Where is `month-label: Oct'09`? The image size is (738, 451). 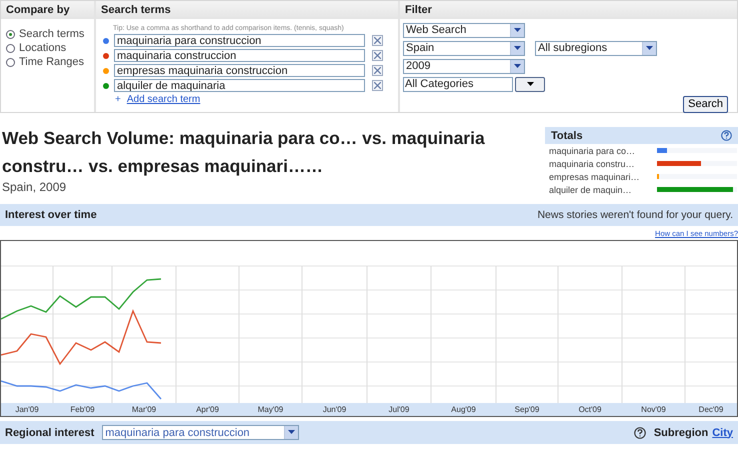
month-label: Oct'09 is located at coordinates (590, 410).